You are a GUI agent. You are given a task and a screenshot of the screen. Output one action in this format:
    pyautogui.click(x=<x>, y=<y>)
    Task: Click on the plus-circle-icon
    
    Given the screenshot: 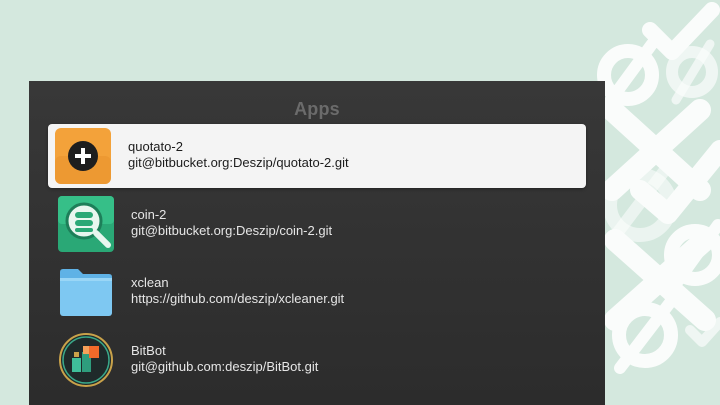 What is the action you would take?
    pyautogui.click(x=83, y=156)
    